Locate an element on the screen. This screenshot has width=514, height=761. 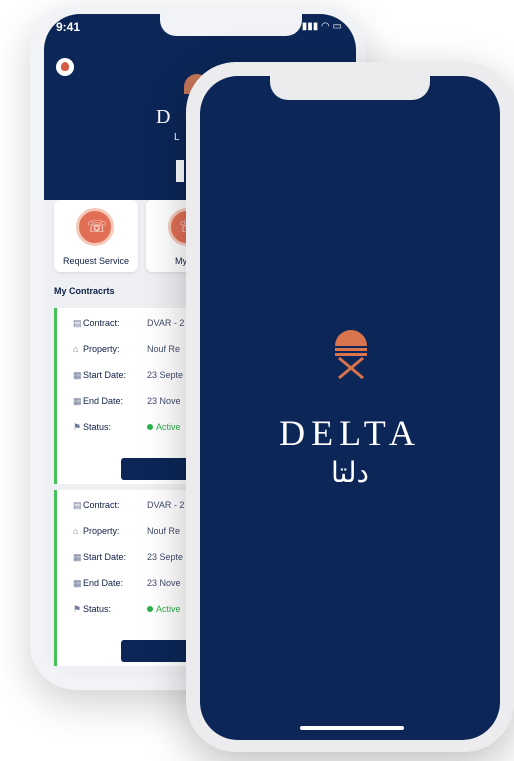
brand-title-partial: D is located at coordinates (165, 117).